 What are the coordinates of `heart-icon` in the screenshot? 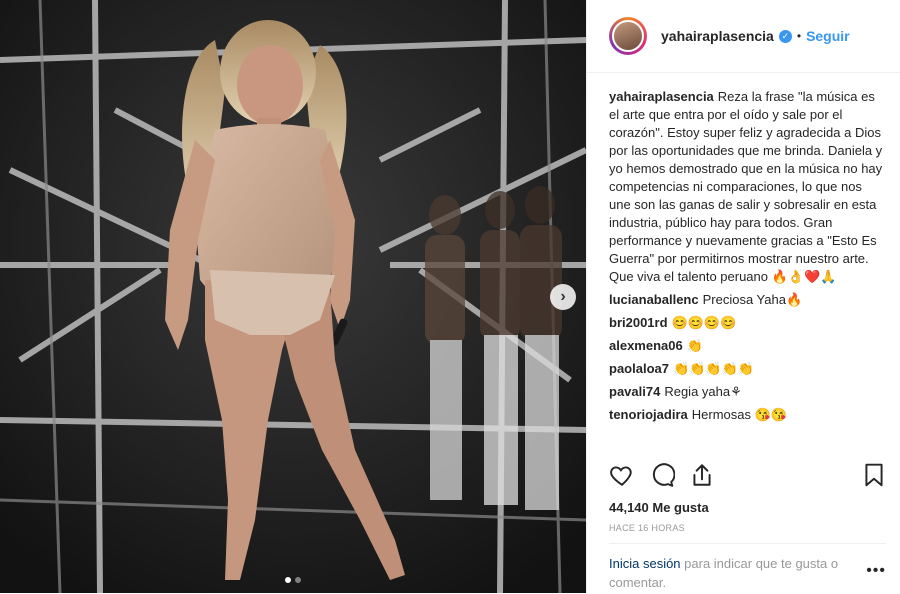 It's located at (621, 476).